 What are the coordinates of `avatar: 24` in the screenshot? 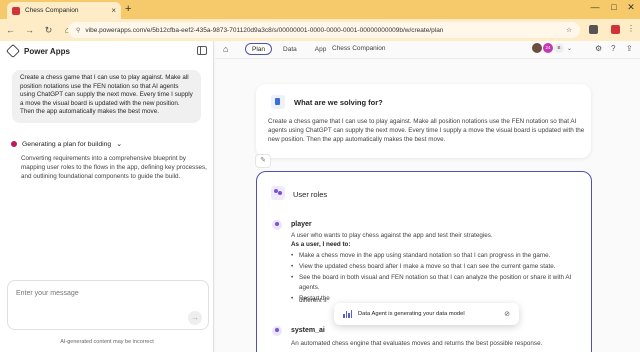 It's located at (548, 48).